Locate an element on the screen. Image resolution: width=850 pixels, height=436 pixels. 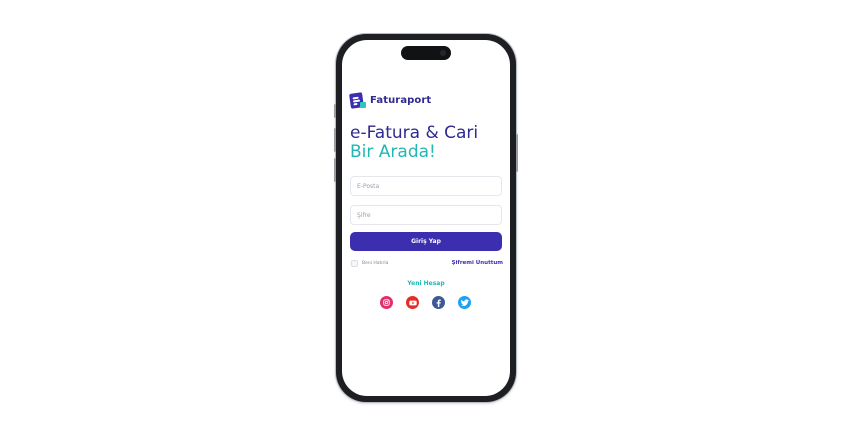
new-account-link: Yeni Hesap is located at coordinates (426, 283).